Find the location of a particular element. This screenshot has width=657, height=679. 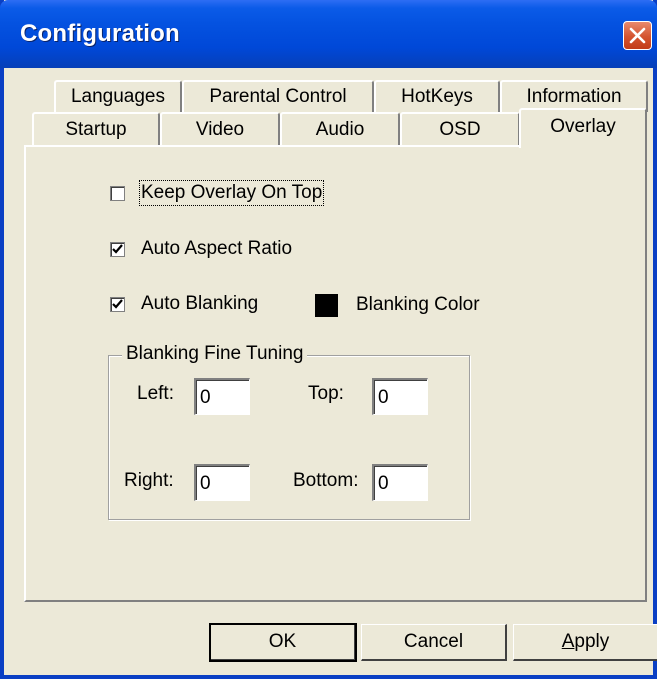

tab-startup: Startup is located at coordinates (96, 128).